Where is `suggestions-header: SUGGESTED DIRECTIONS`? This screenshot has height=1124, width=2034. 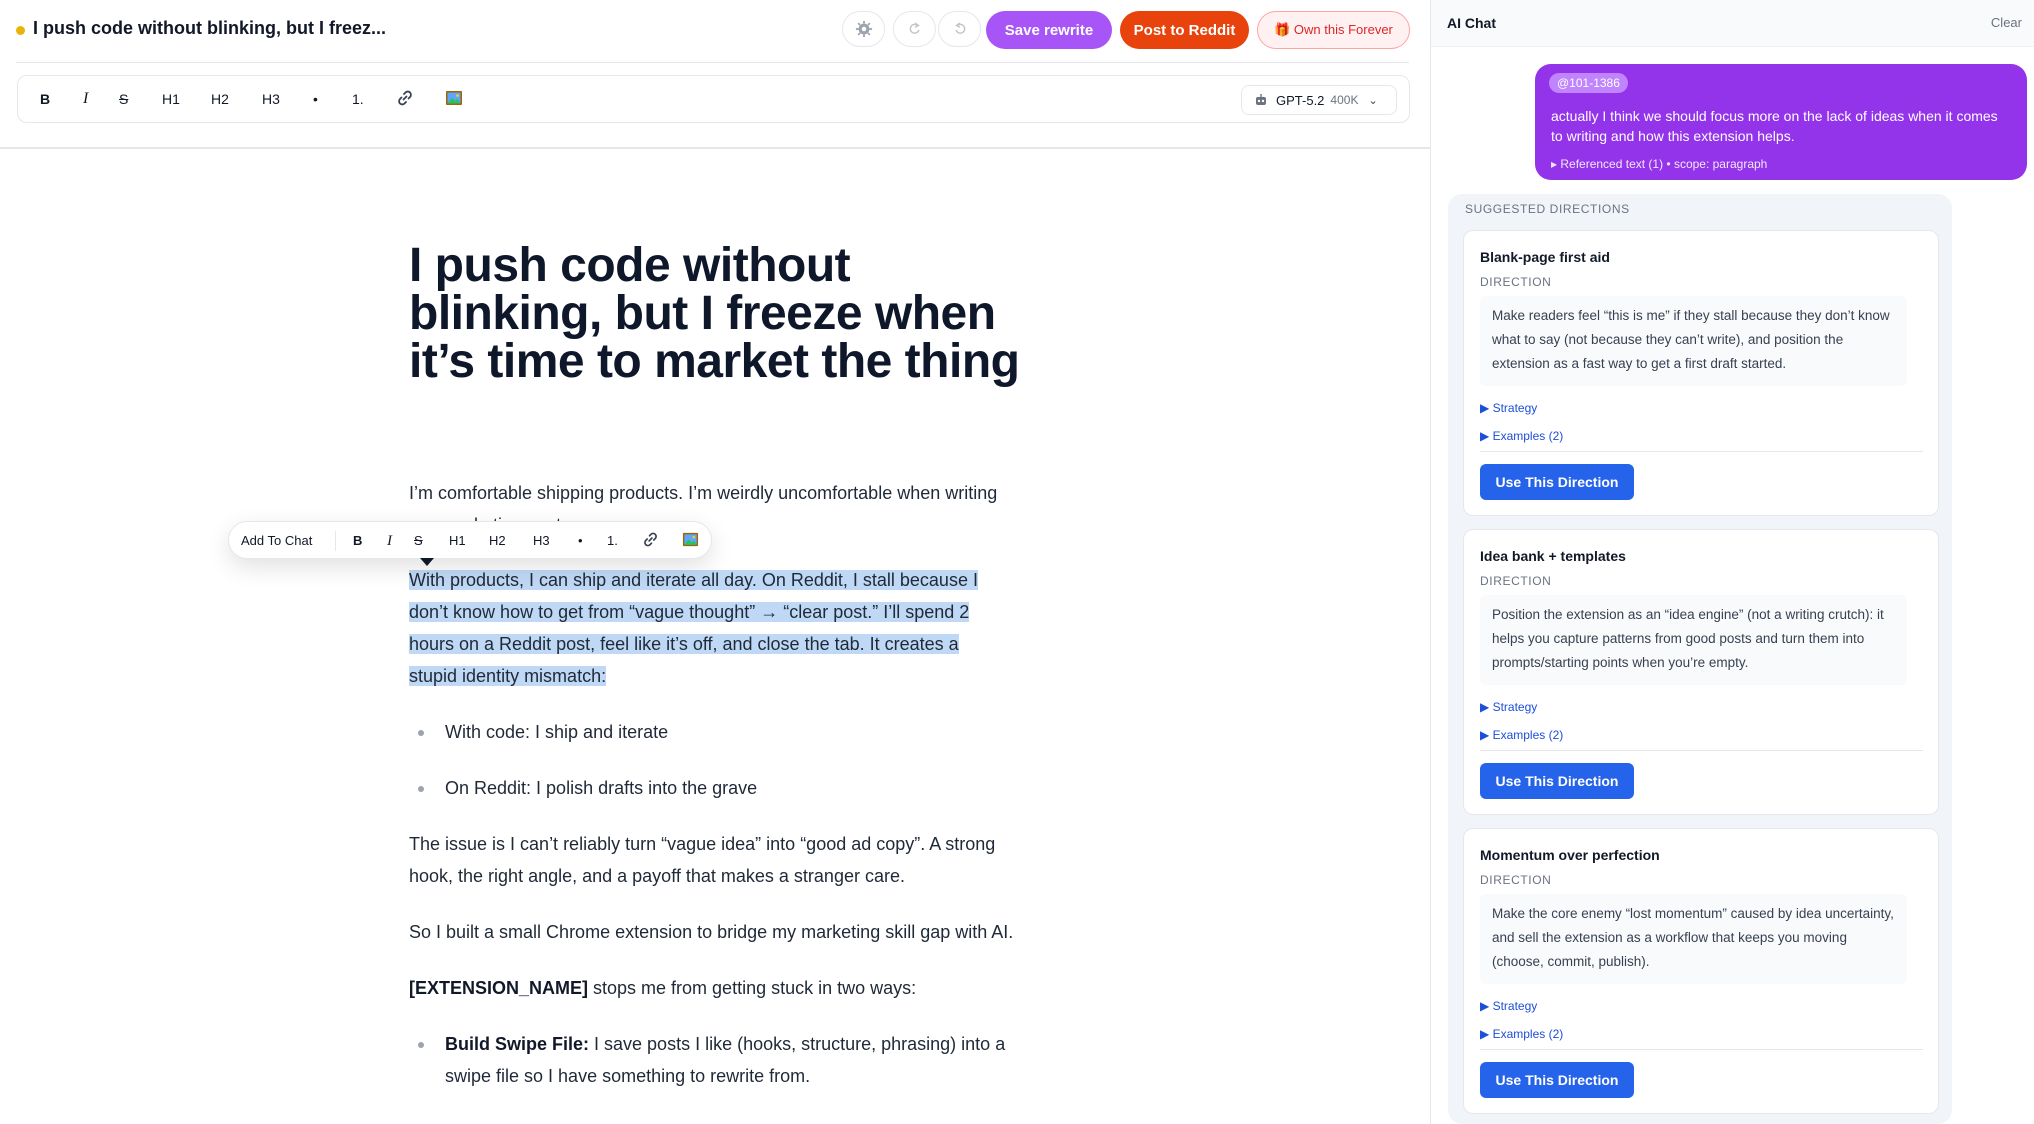 suggestions-header: SUGGESTED DIRECTIONS is located at coordinates (1547, 209).